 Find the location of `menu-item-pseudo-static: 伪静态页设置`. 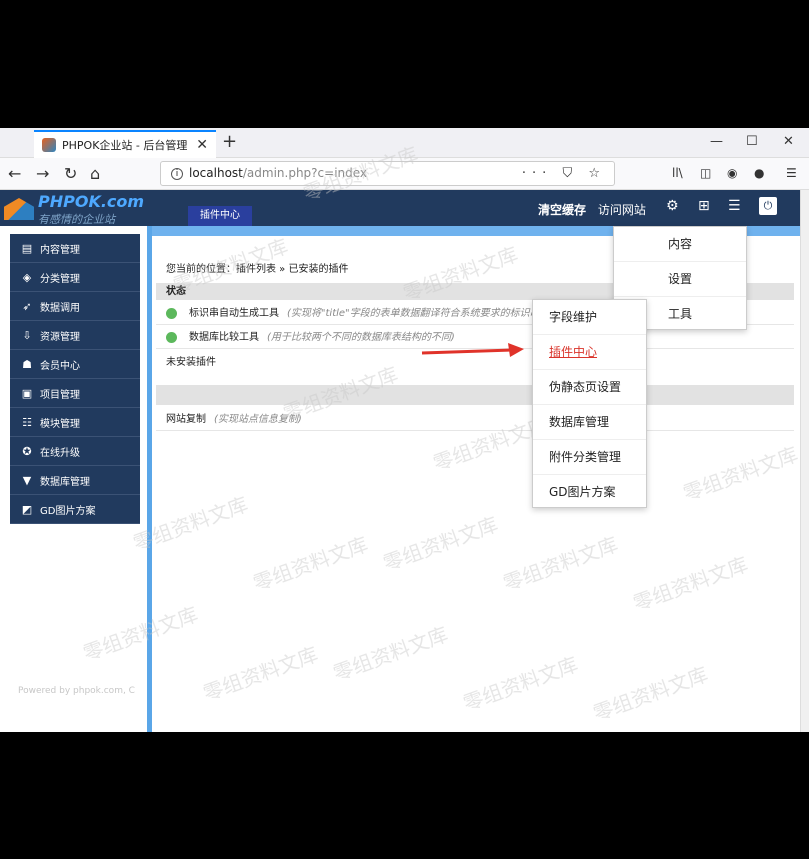

menu-item-pseudo-static: 伪静态页设置 is located at coordinates (589, 387).